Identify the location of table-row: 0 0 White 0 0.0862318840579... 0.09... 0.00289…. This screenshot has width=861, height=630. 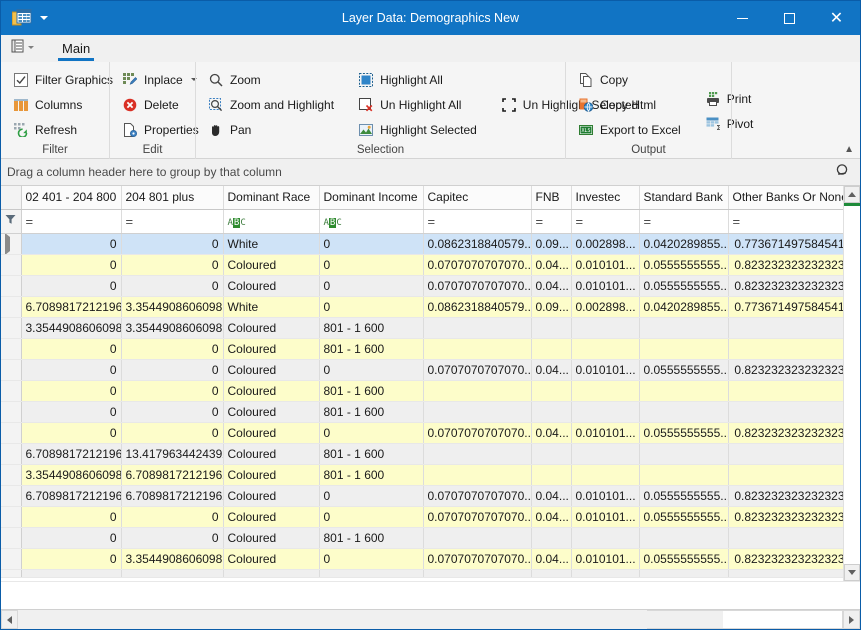
(422, 244).